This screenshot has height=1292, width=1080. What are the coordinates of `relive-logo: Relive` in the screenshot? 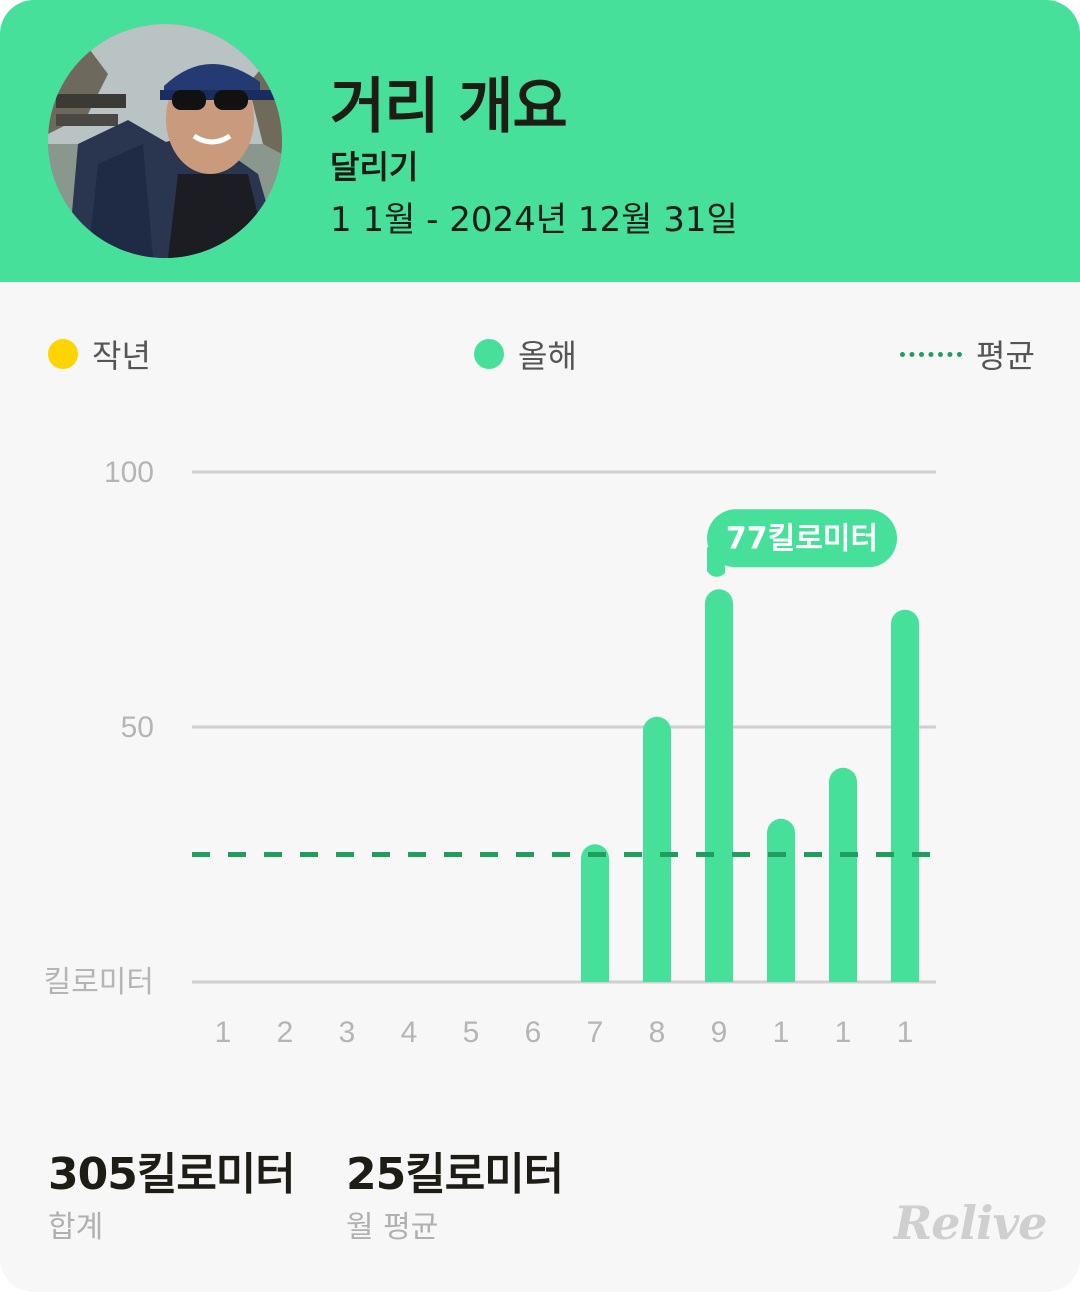 It's located at (970, 1223).